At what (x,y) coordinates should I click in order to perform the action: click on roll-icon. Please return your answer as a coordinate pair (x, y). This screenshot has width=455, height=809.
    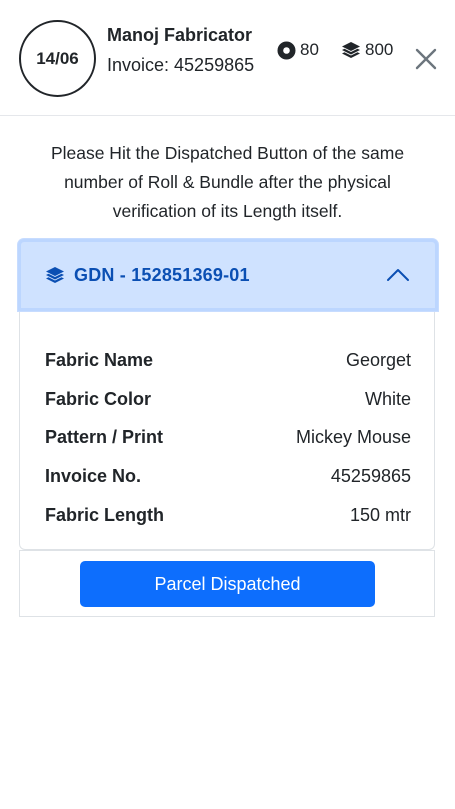
    Looking at the image, I should click on (288, 50).